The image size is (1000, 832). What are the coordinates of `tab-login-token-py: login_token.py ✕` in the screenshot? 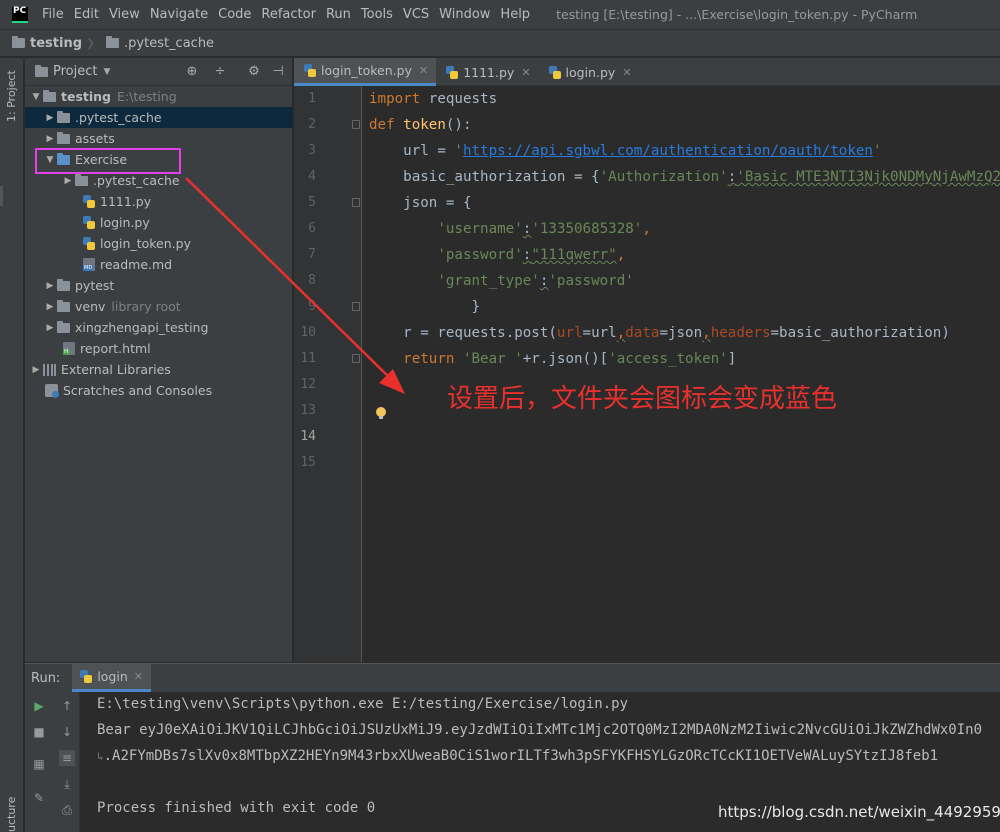 It's located at (365, 72).